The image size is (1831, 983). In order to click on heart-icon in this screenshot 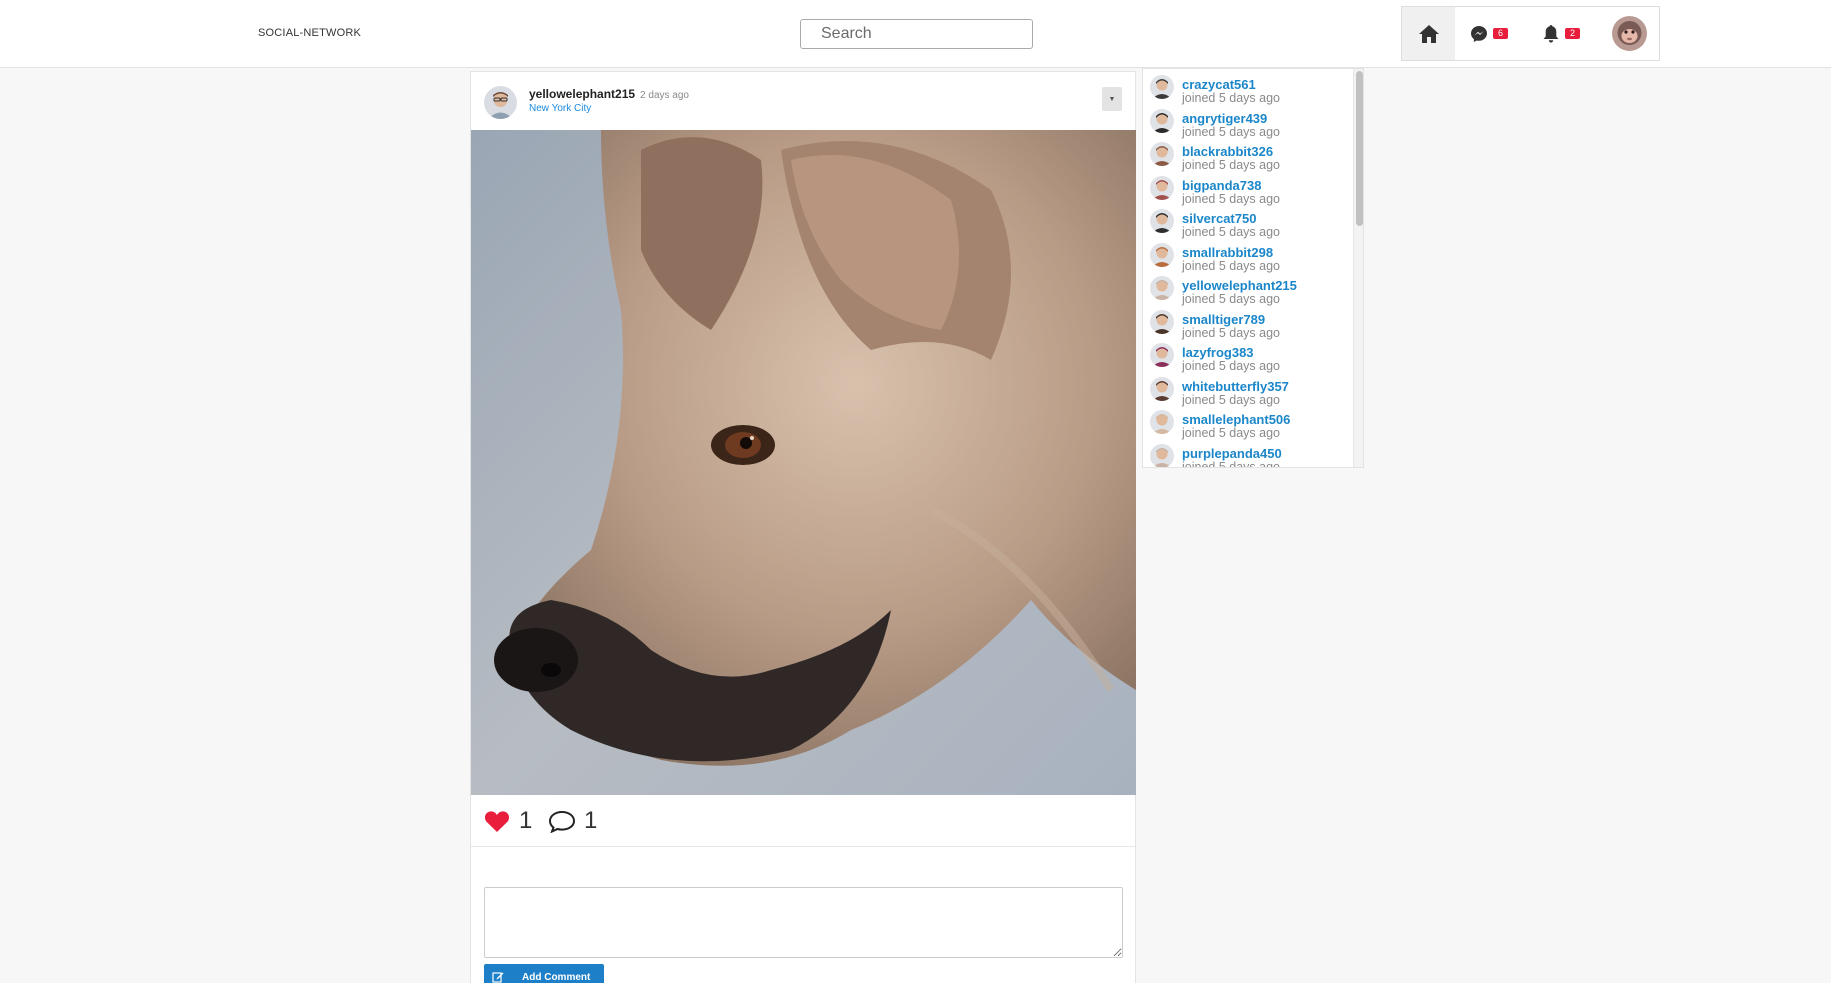, I will do `click(497, 821)`.